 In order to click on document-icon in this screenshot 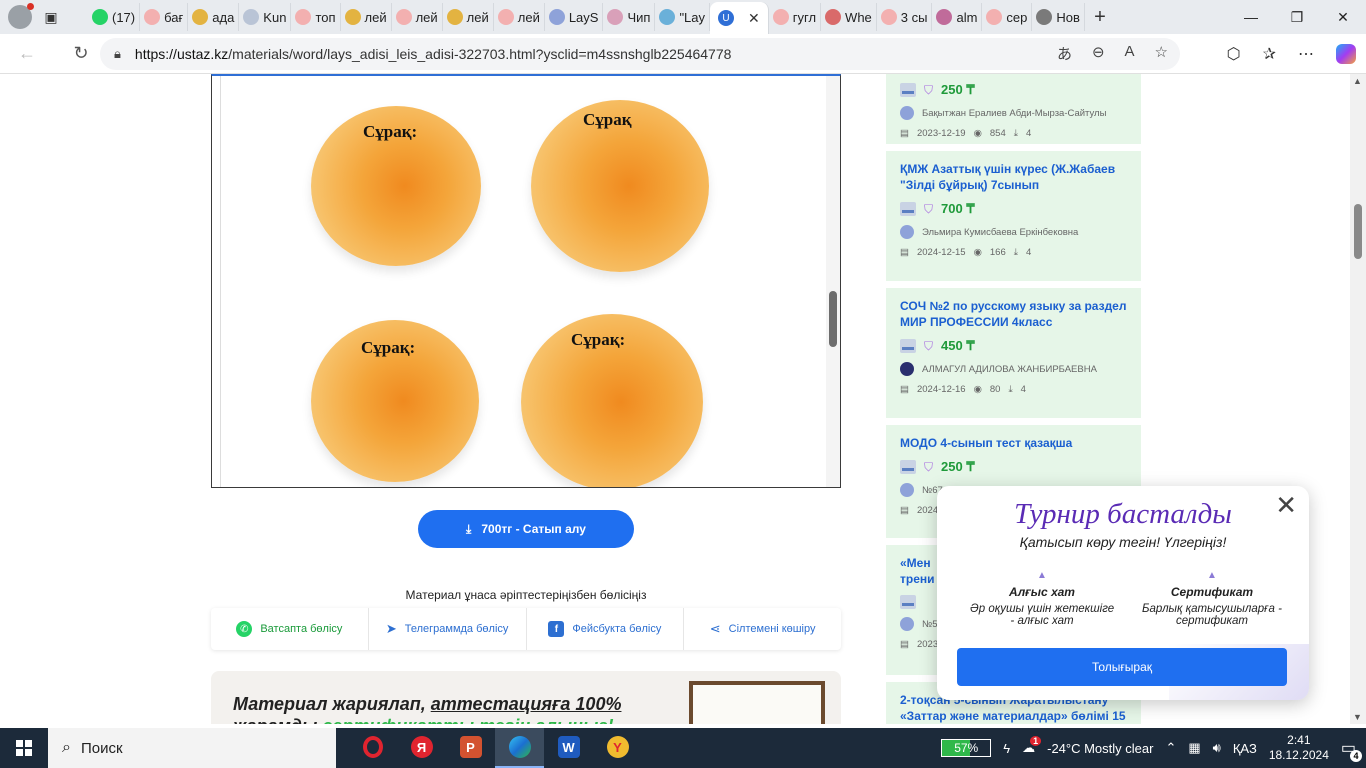, I will do `click(908, 90)`.